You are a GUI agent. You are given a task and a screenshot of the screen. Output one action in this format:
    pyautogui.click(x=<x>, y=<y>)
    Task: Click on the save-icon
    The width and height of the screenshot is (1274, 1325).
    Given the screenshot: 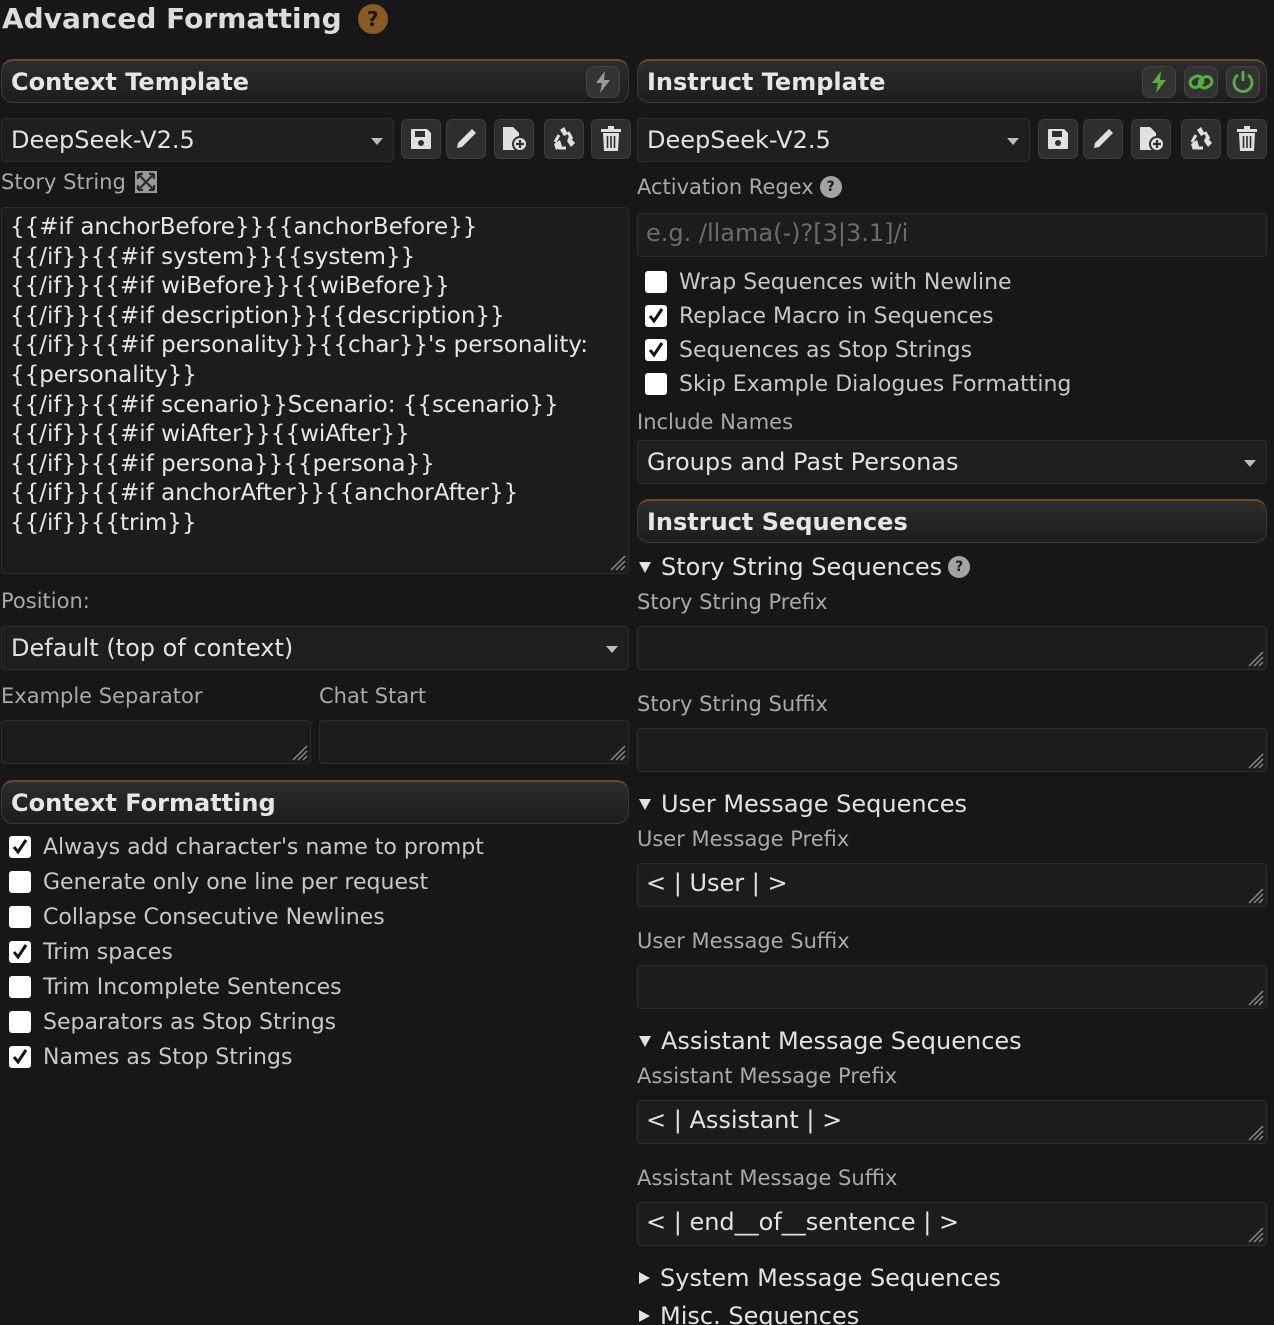 What is the action you would take?
    pyautogui.click(x=421, y=139)
    